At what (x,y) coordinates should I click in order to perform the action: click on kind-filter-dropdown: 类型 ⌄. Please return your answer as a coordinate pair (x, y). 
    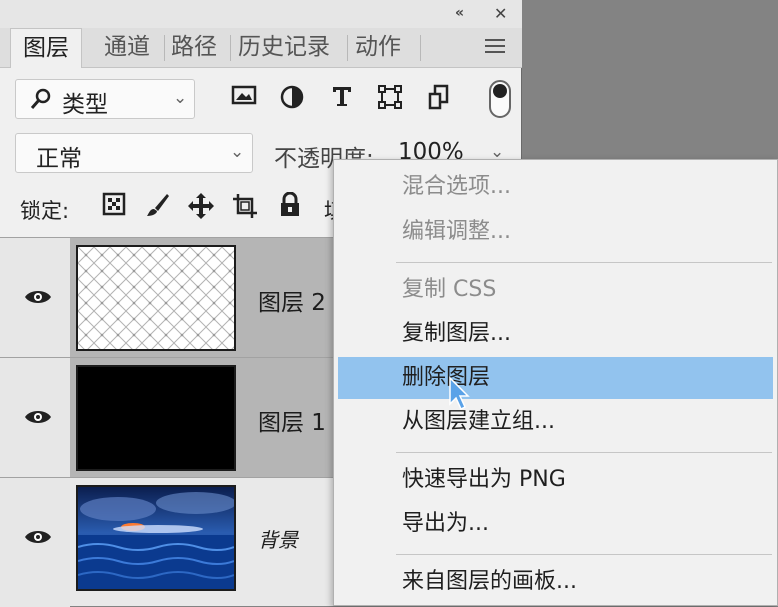
    Looking at the image, I should click on (105, 99).